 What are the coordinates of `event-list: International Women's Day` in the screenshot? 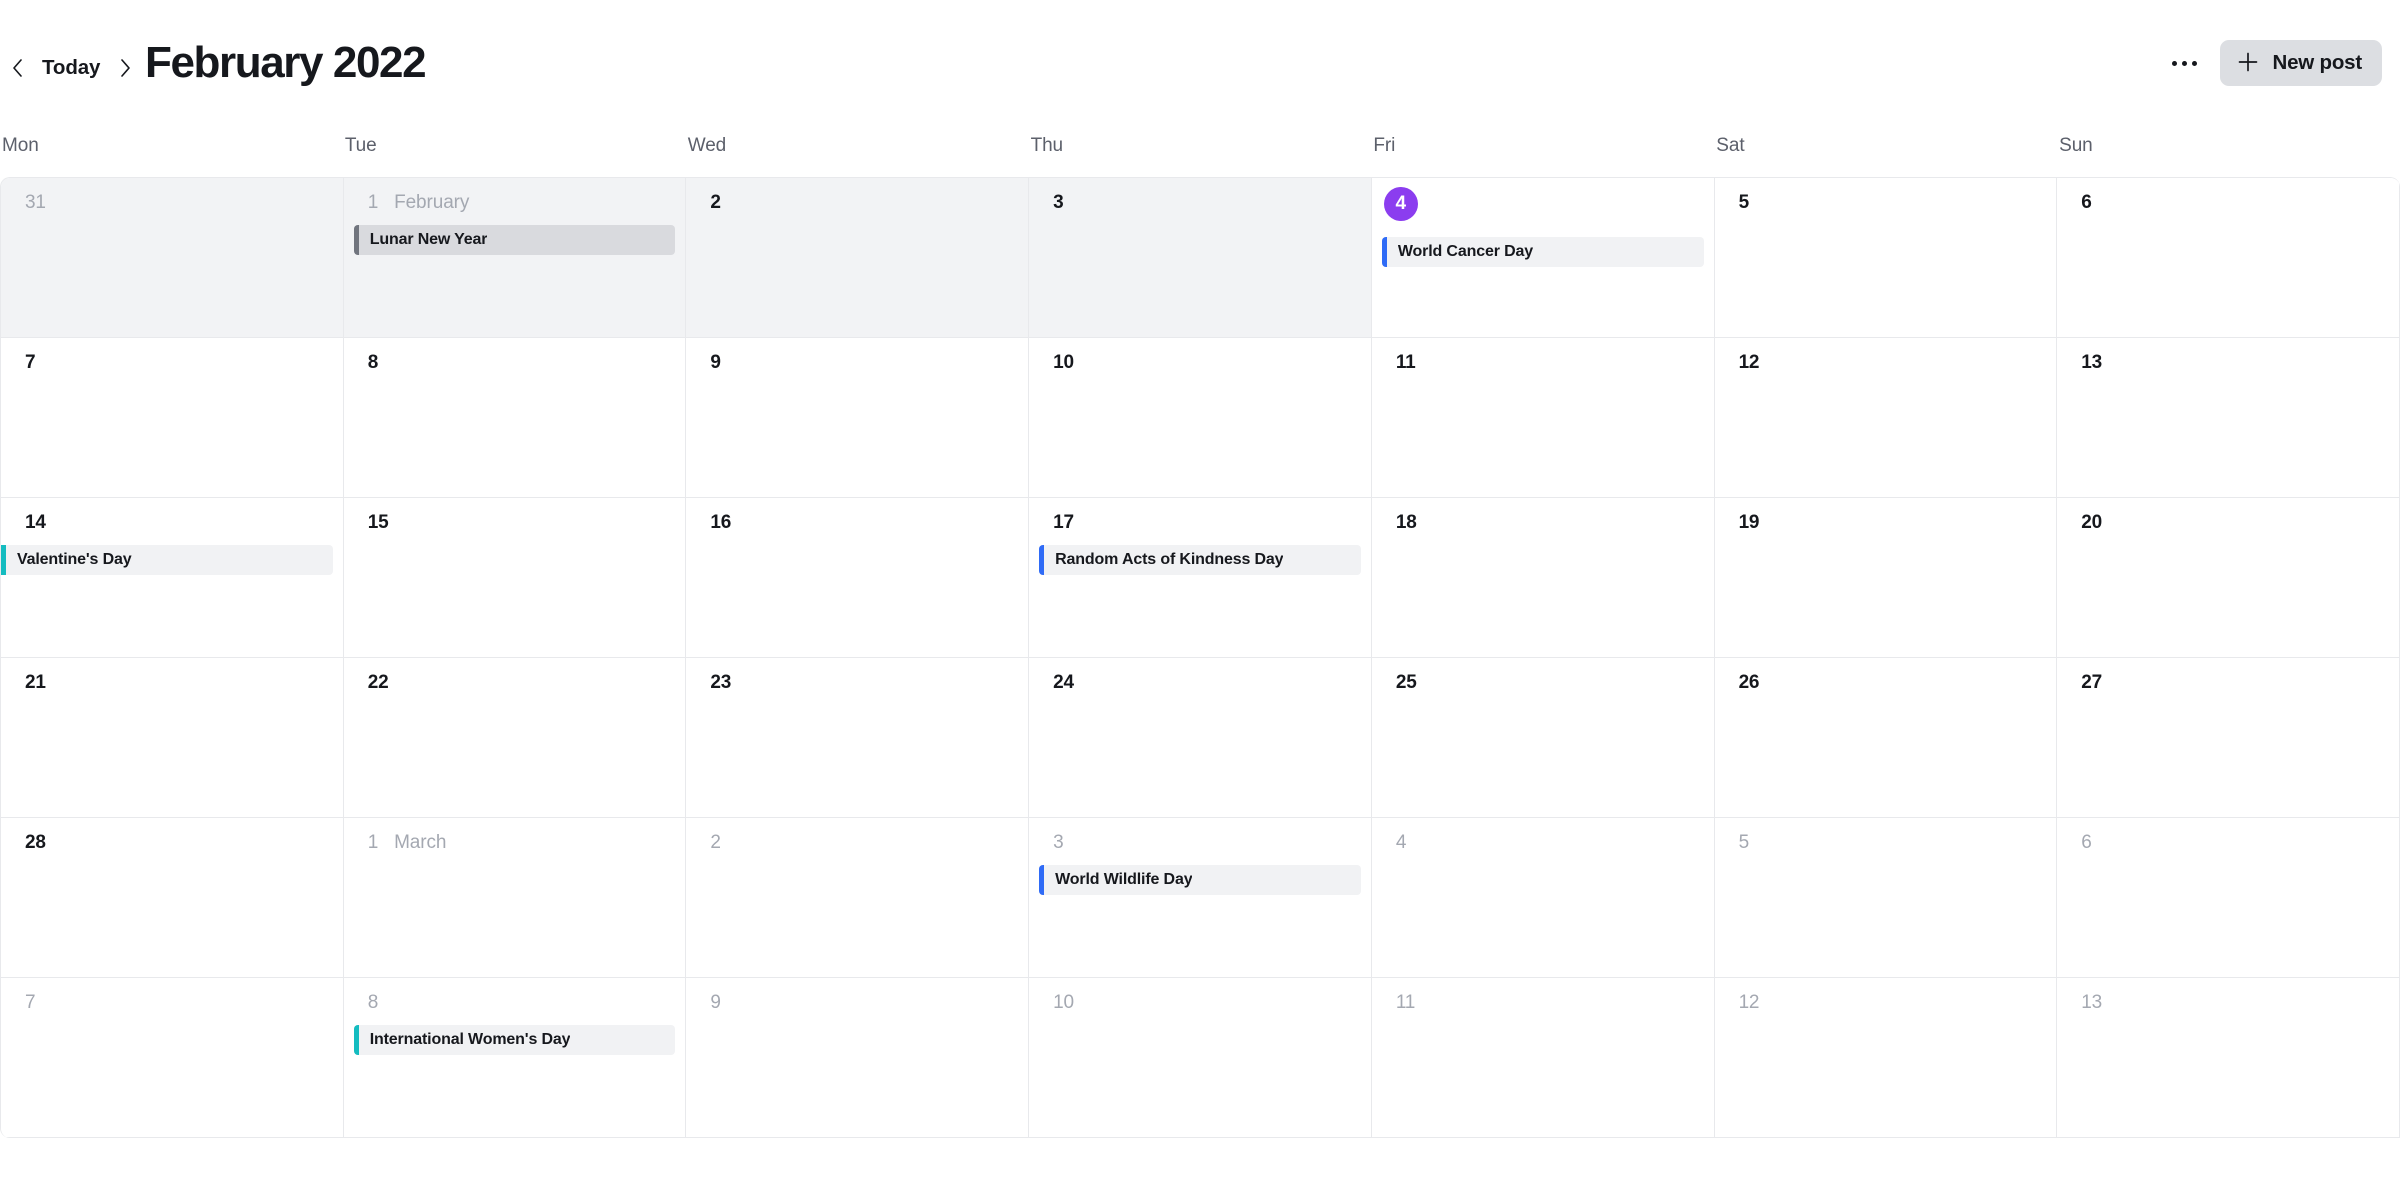 It's located at (515, 1040).